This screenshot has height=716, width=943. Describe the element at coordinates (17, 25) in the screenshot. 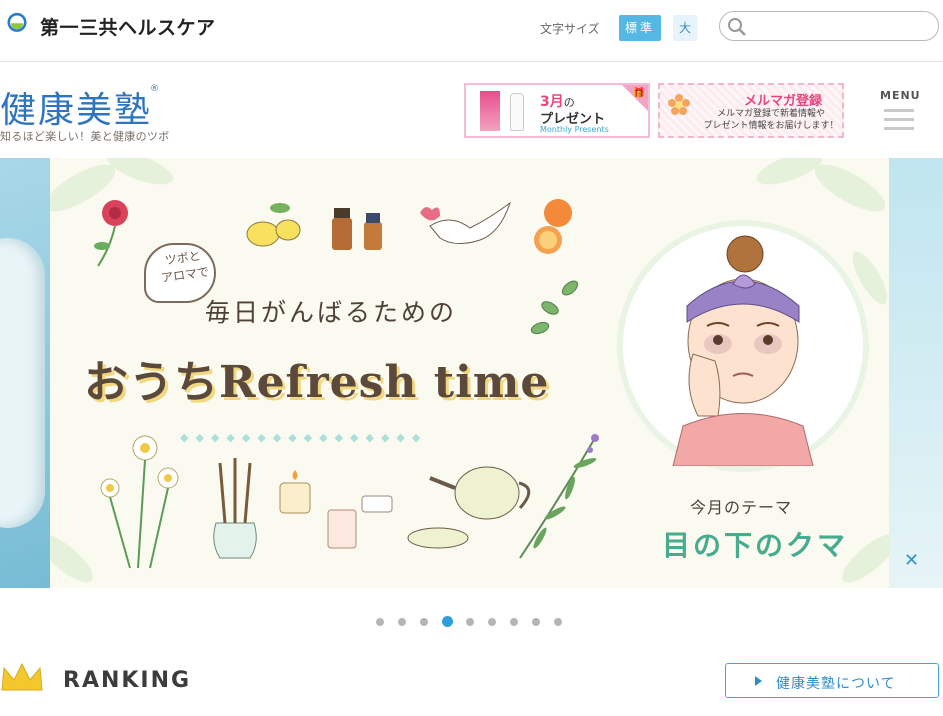

I see `daiichi-sankyo-logo` at that location.